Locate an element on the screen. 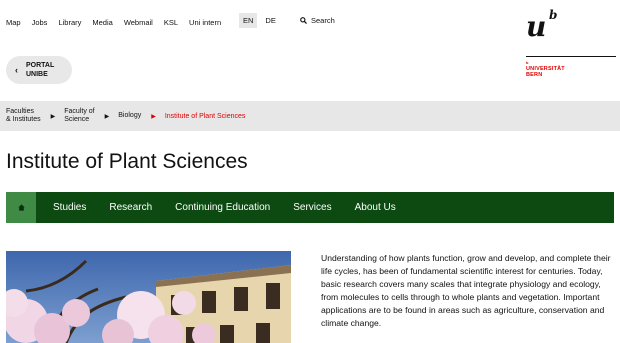 This screenshot has height=343, width=620. nav-item-studies: Studies is located at coordinates (69, 207).